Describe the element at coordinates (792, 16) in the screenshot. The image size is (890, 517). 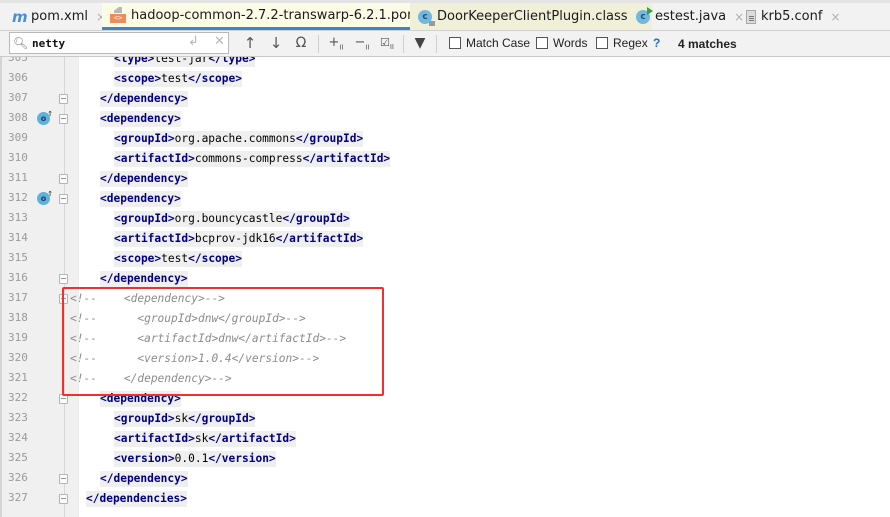
I see `tab-krb5-conf: krb5.conf ×` at that location.